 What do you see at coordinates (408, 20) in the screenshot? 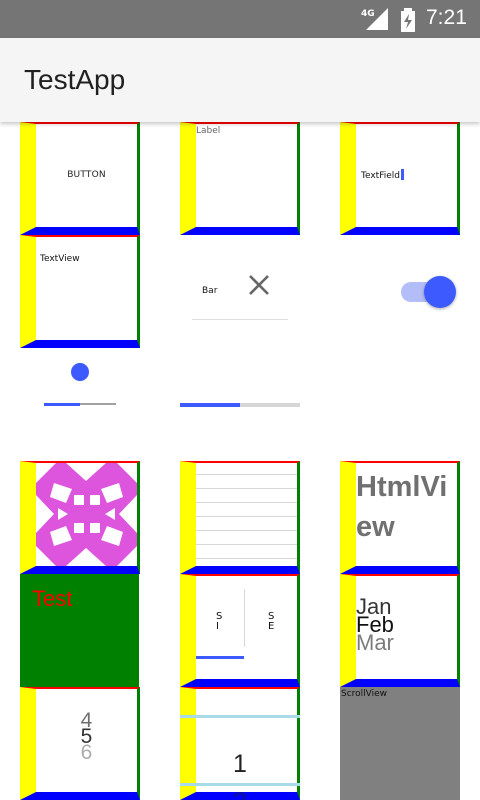
I see `battery-icon` at bounding box center [408, 20].